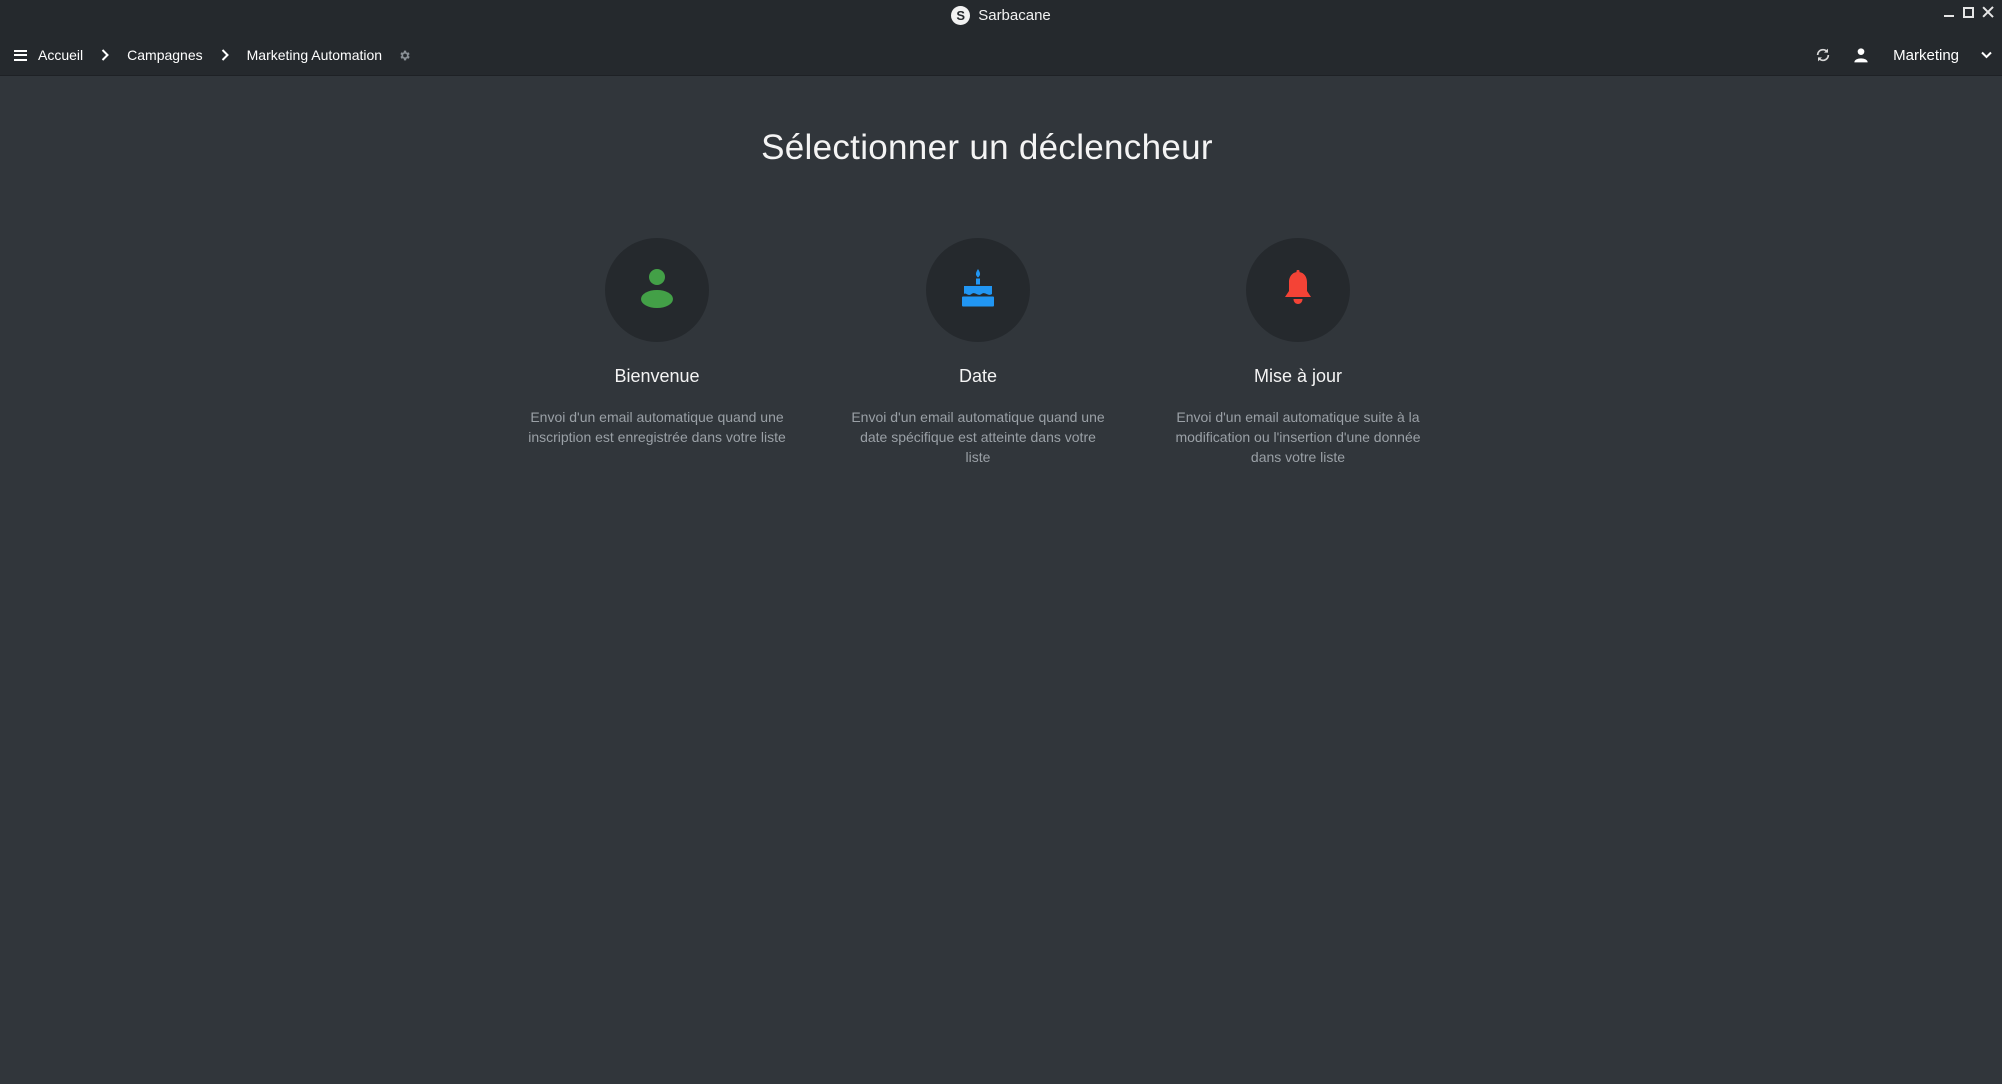 The height and width of the screenshot is (1084, 2002). What do you see at coordinates (1949, 12) in the screenshot?
I see `minimize-icon` at bounding box center [1949, 12].